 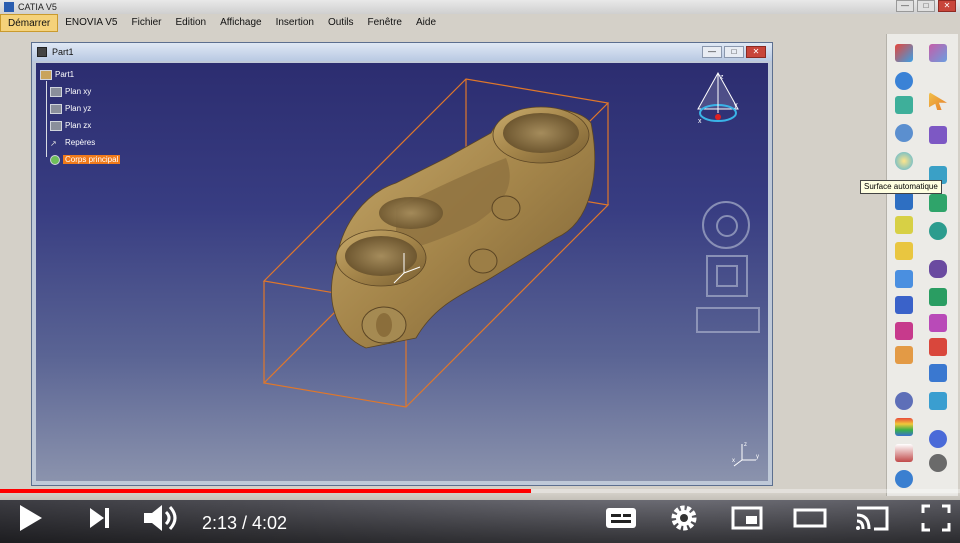 What do you see at coordinates (904, 331) in the screenshot?
I see `cut-tool-icon` at bounding box center [904, 331].